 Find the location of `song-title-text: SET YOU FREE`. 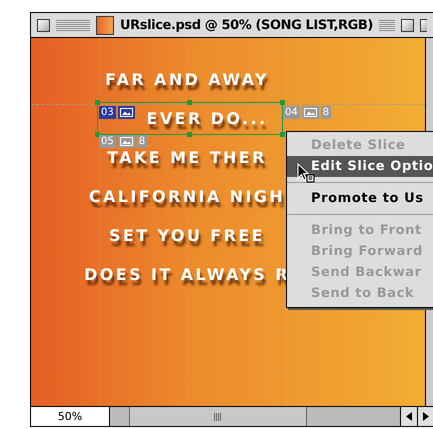

song-title-text: SET YOU FREE is located at coordinates (187, 236).